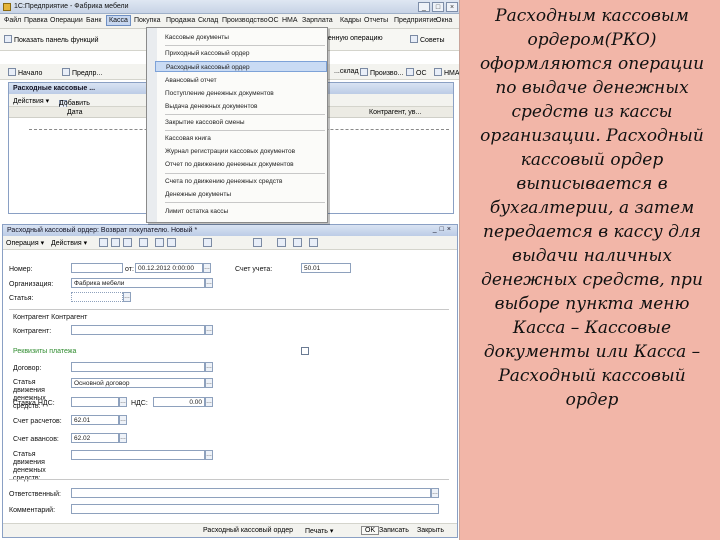 The height and width of the screenshot is (540, 720). I want to click on minimize-button: _, so click(424, 7).